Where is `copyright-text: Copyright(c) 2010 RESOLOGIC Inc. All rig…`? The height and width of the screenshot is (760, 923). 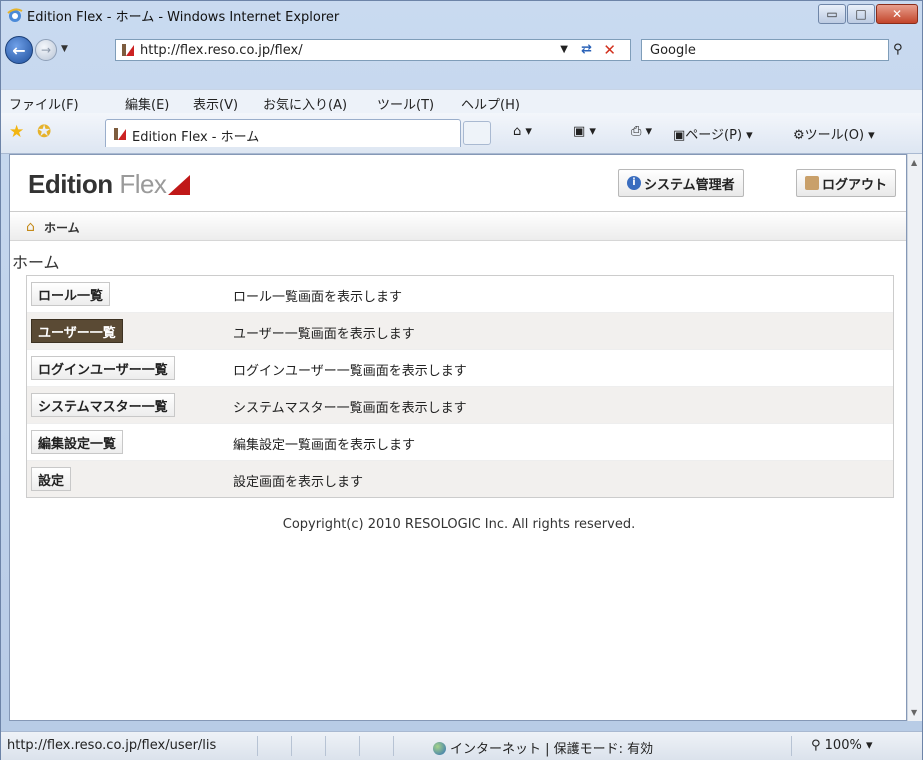
copyright-text: Copyright(c) 2010 RESOLOGIC Inc. All rig… is located at coordinates (459, 524).